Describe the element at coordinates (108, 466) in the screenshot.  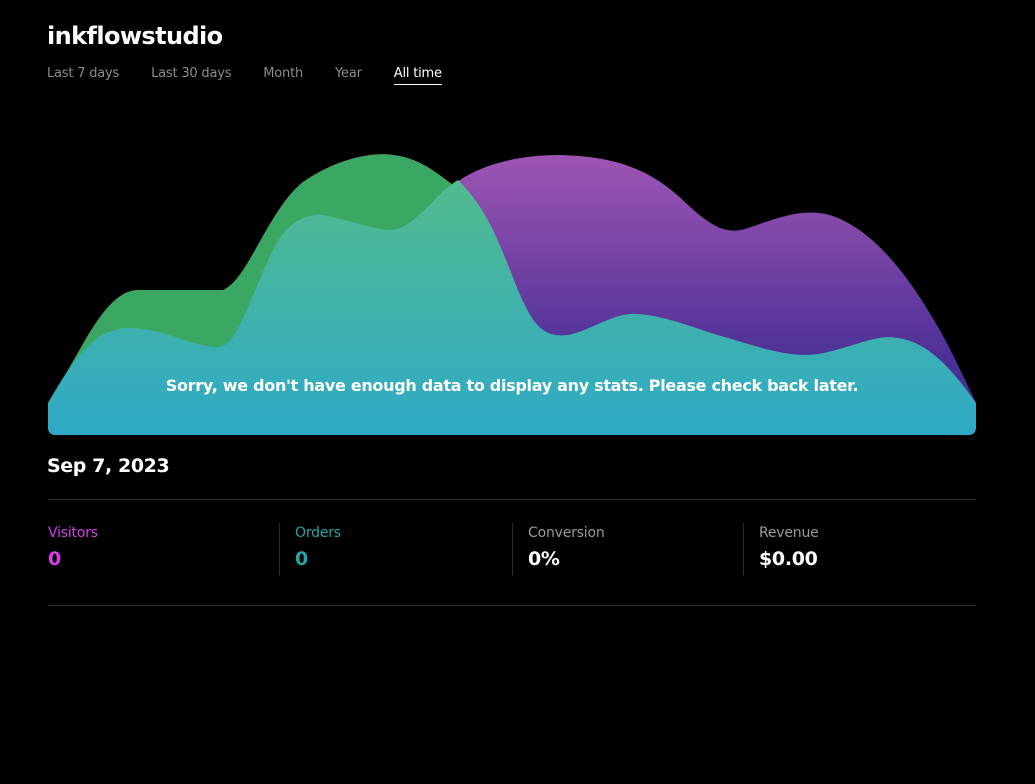
I see `summary-date: Sep 7, 2023` at that location.